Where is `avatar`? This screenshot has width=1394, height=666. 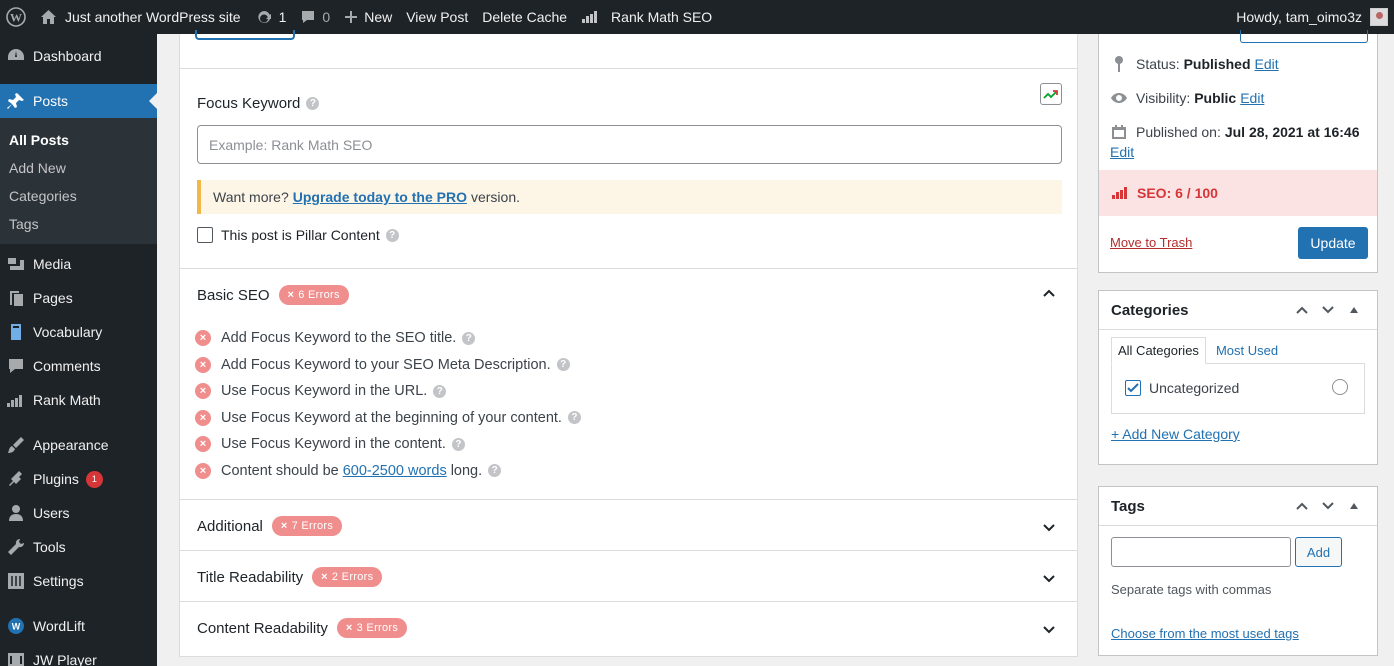 avatar is located at coordinates (1379, 17).